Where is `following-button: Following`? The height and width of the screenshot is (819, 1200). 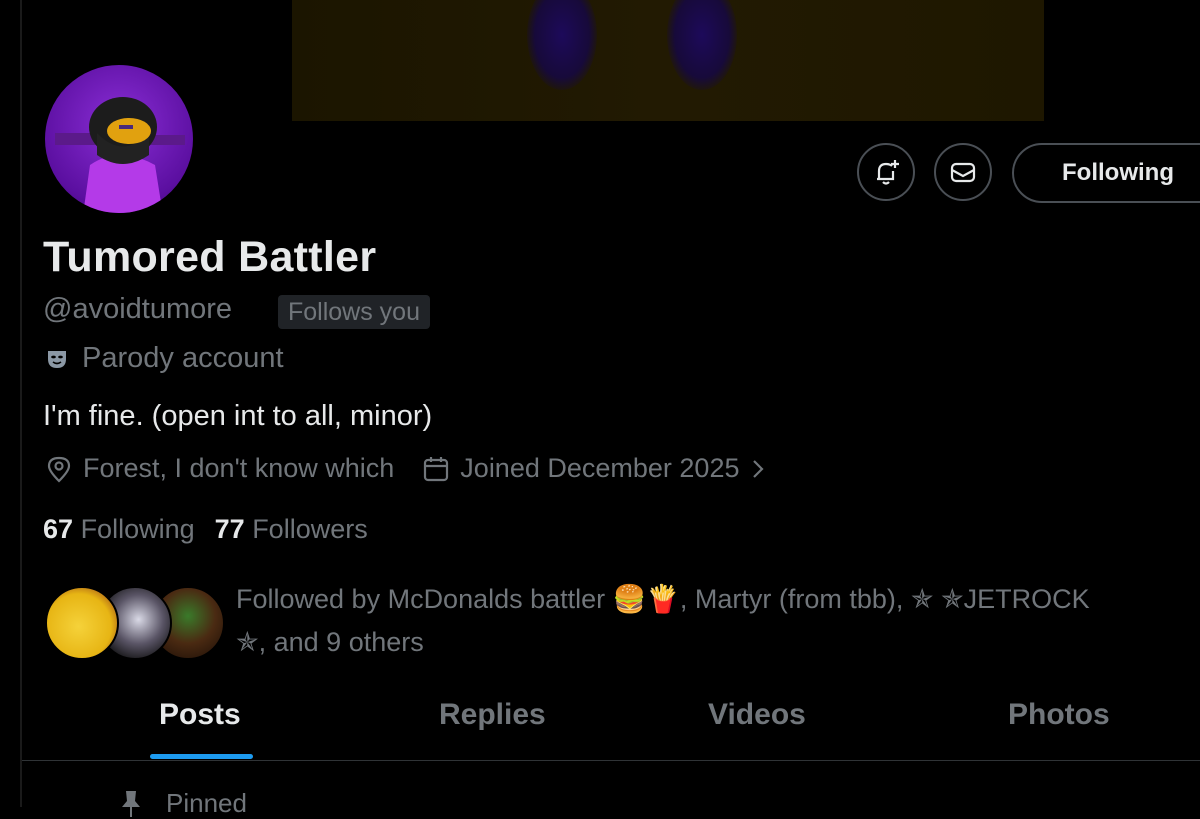
following-button: Following is located at coordinates (1106, 173).